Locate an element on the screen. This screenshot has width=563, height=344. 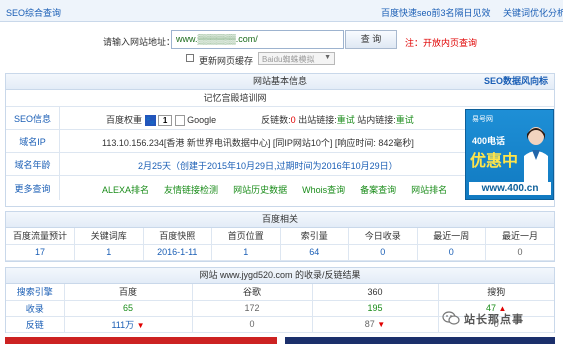
index-header-row: 搜索引擎 百度 谷歌 360 搜狗 is located at coordinates (280, 292).